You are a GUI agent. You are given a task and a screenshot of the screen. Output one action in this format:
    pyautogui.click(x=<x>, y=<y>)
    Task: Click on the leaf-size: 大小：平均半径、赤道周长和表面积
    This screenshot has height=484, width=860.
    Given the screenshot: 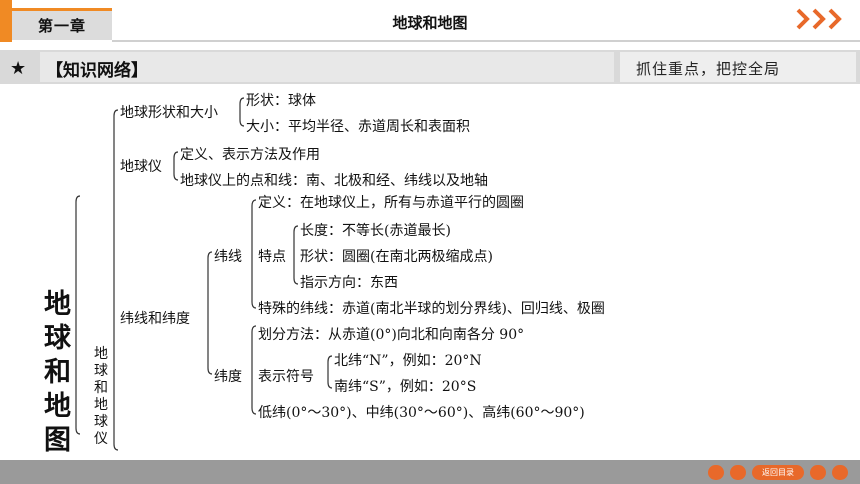 What is the action you would take?
    pyautogui.click(x=358, y=127)
    